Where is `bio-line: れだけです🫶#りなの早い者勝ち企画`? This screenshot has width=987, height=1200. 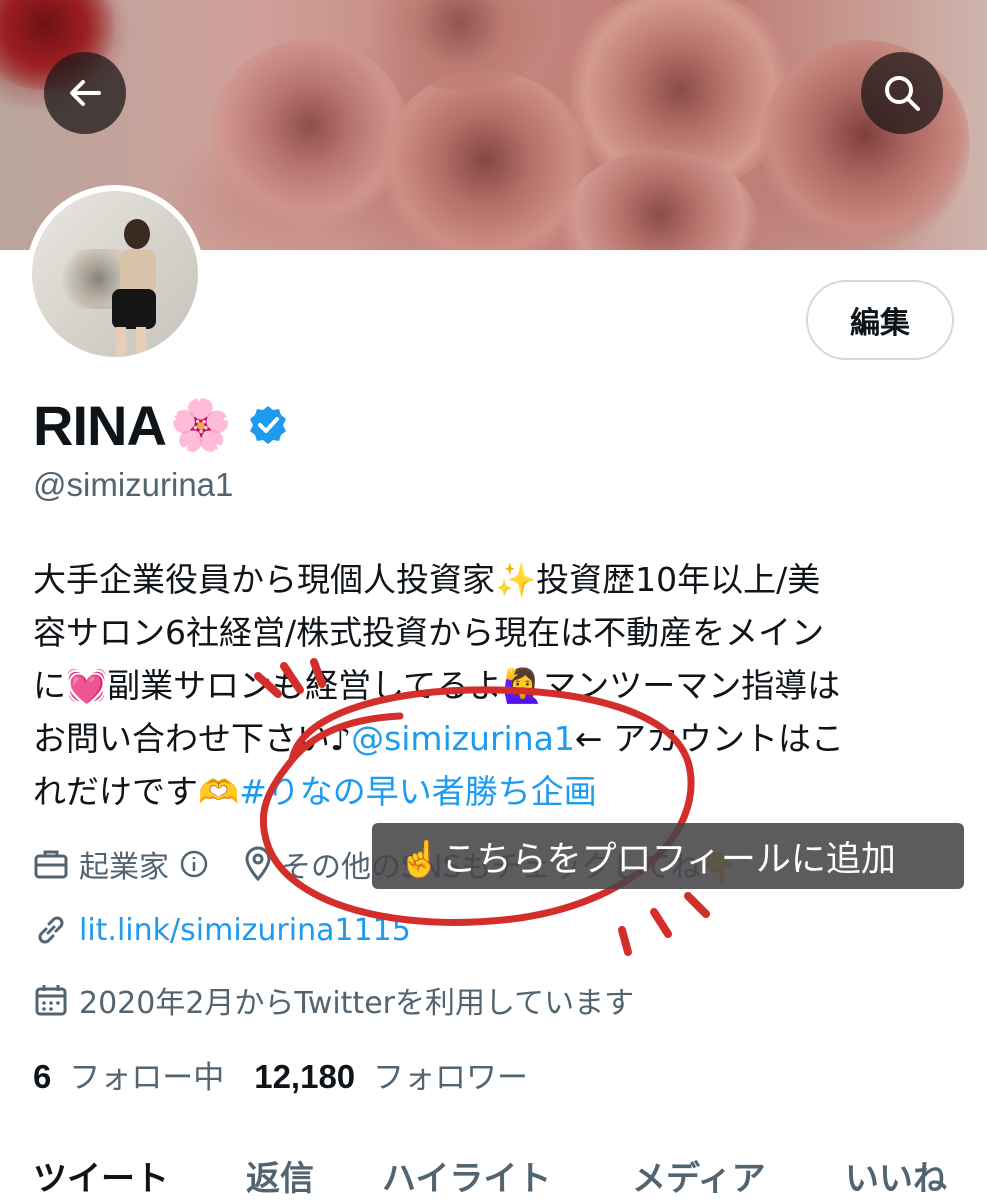 bio-line: れだけです🫶#りなの早い者勝ち企画 is located at coordinates (498, 791).